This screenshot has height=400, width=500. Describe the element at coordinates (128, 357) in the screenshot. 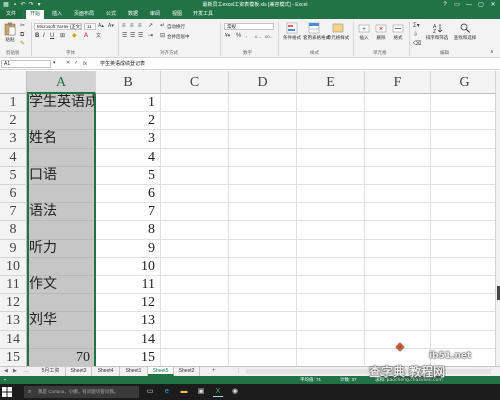

I see `cell-b: 15` at that location.